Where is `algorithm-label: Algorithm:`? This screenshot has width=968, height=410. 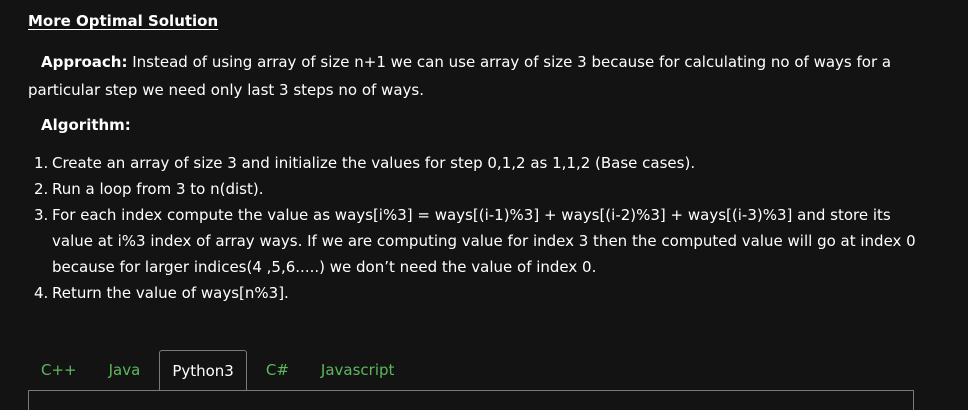
algorithm-label: Algorithm: is located at coordinates (86, 125).